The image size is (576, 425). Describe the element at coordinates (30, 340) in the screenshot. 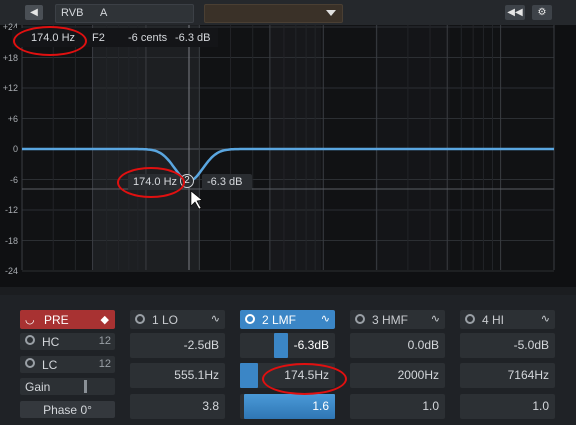

I see `hc-power-icon` at that location.